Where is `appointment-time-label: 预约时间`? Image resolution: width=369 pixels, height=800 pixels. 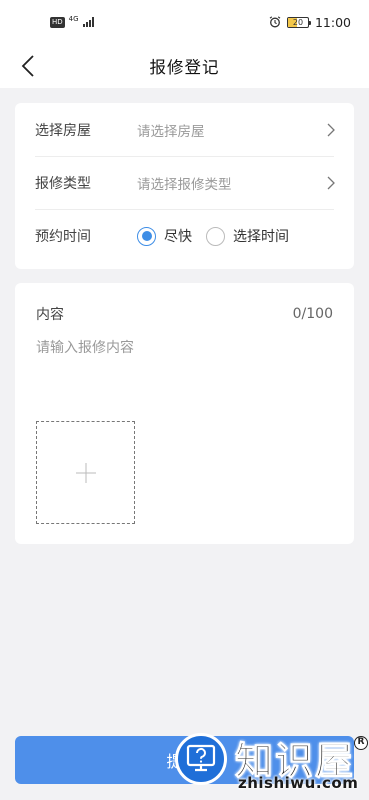
appointment-time-label: 预约时间 is located at coordinates (63, 237).